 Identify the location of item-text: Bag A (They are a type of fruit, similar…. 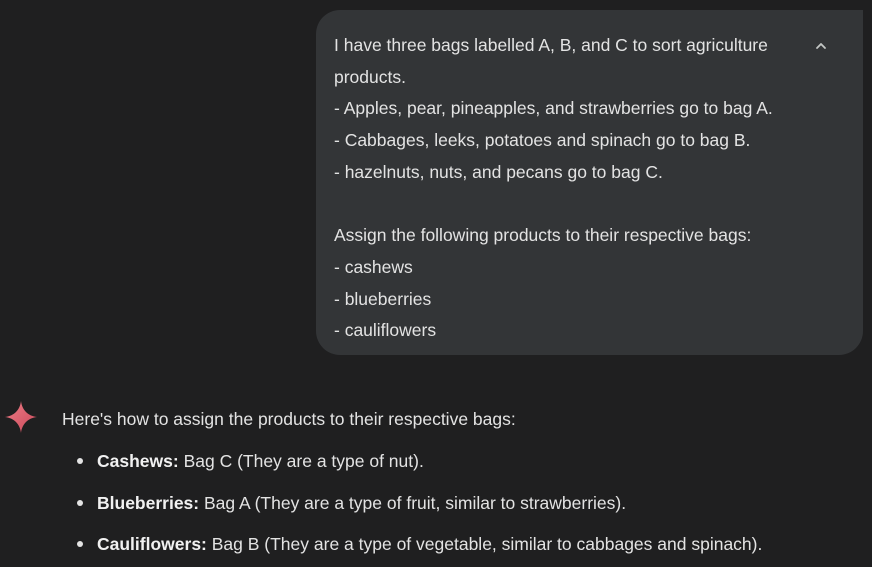
(413, 502).